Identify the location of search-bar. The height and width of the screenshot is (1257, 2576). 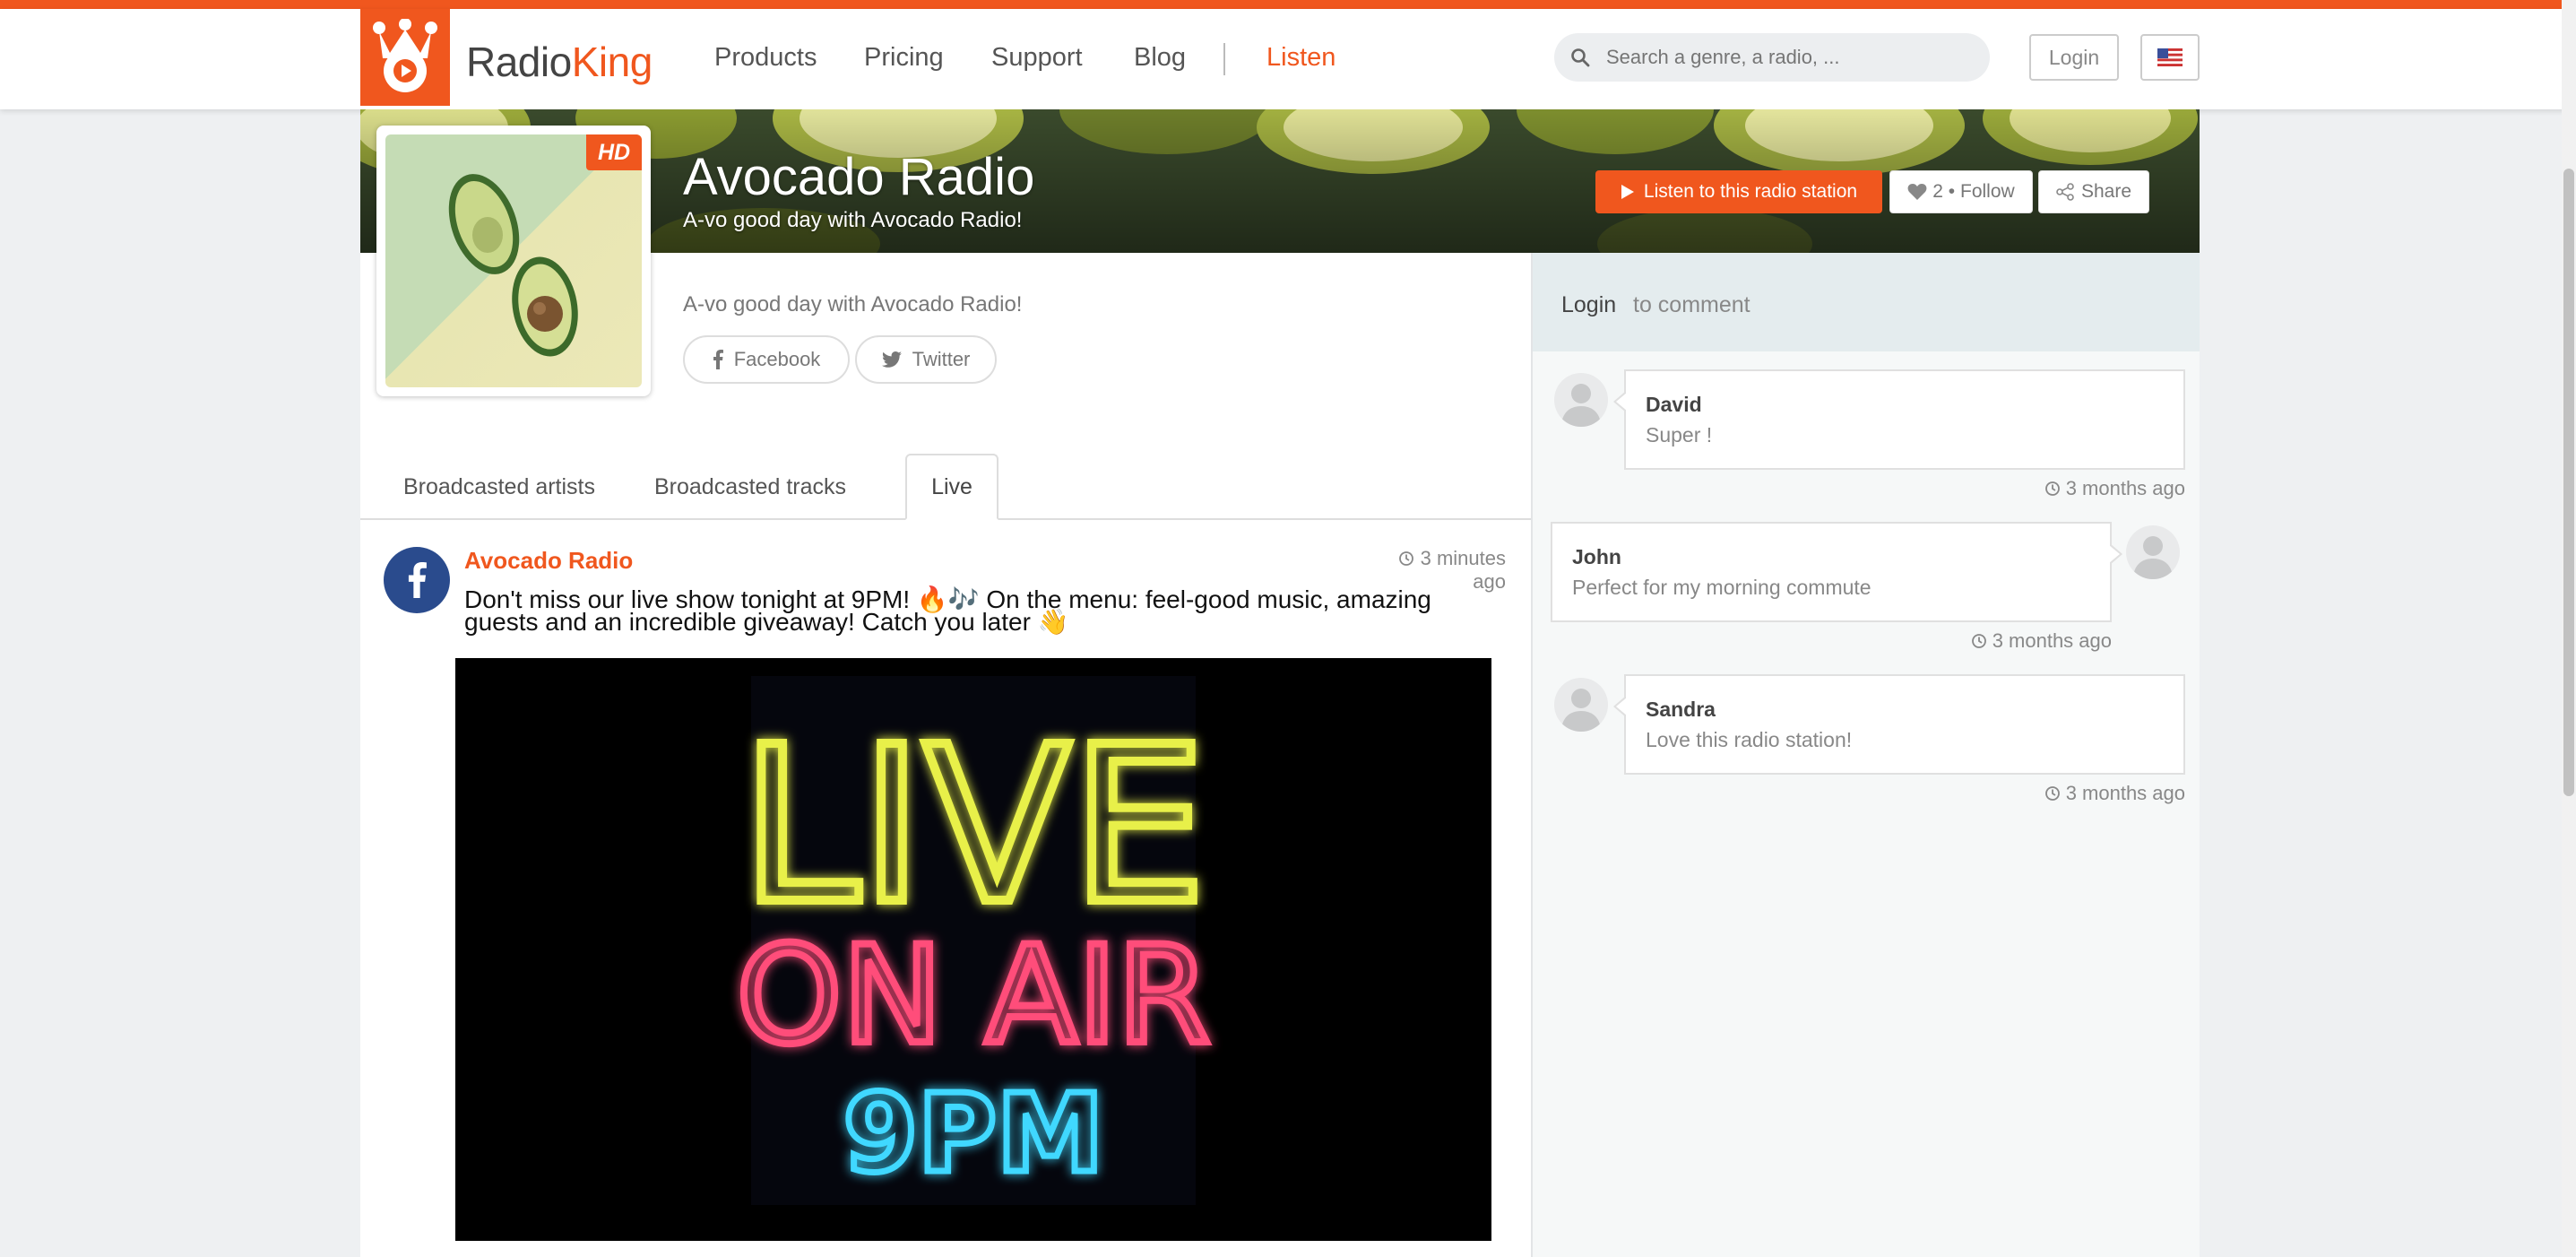
(1772, 57).